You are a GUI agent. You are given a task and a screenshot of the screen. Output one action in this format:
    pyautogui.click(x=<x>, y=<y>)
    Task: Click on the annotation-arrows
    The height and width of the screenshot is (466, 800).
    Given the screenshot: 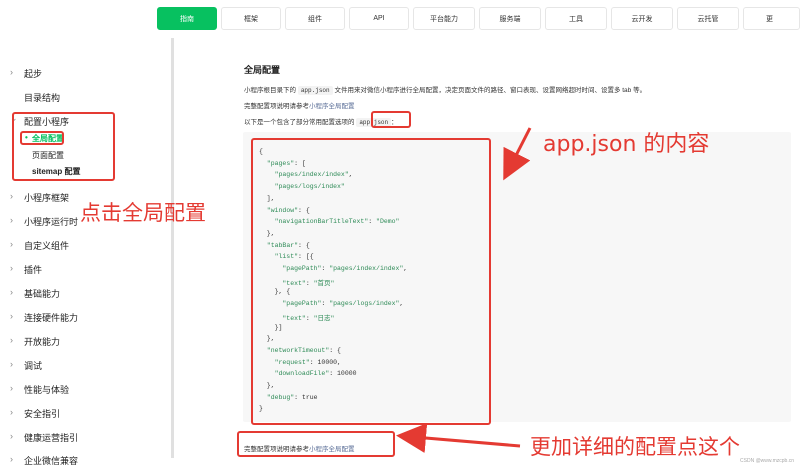 What is the action you would take?
    pyautogui.click(x=464, y=290)
    